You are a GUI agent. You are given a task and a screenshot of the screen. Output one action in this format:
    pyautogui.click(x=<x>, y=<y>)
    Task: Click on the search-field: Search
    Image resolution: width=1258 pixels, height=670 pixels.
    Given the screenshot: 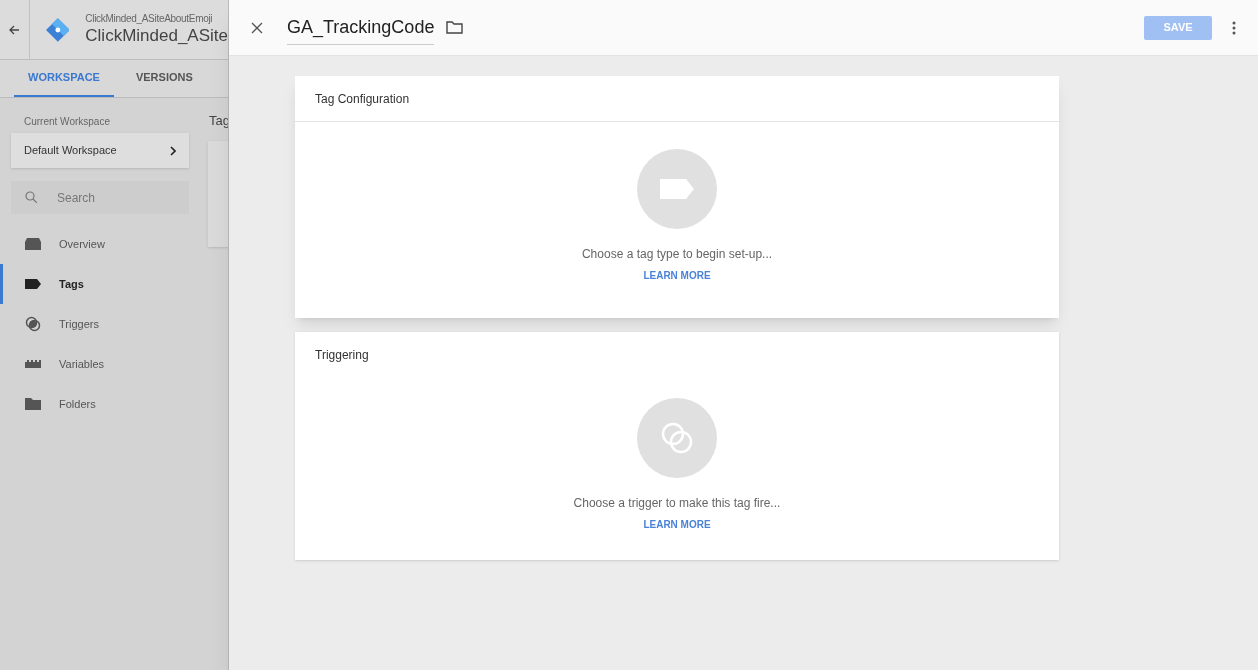 What is the action you would take?
    pyautogui.click(x=100, y=197)
    